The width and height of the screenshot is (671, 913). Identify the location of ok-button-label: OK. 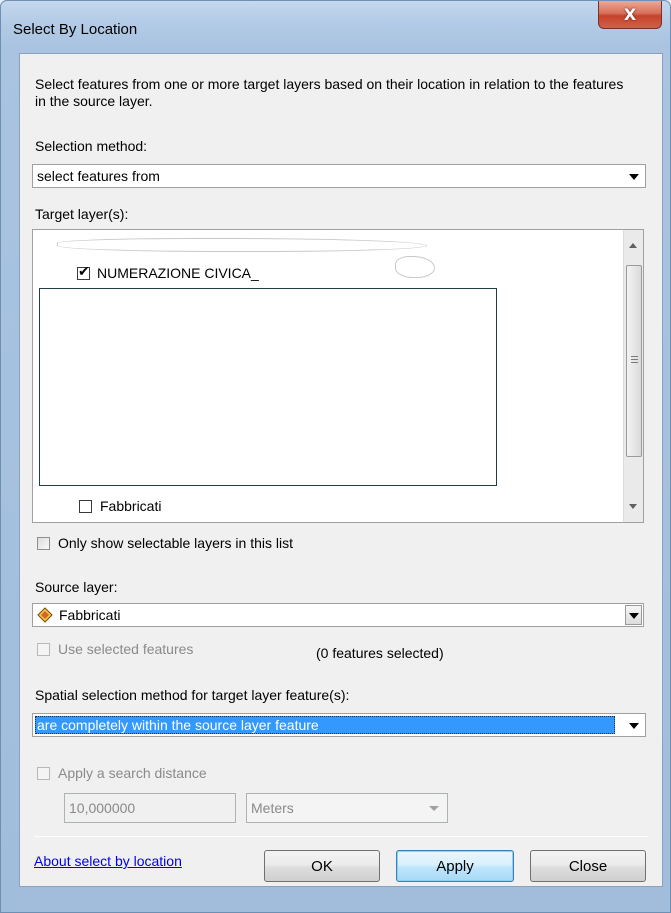
(322, 866).